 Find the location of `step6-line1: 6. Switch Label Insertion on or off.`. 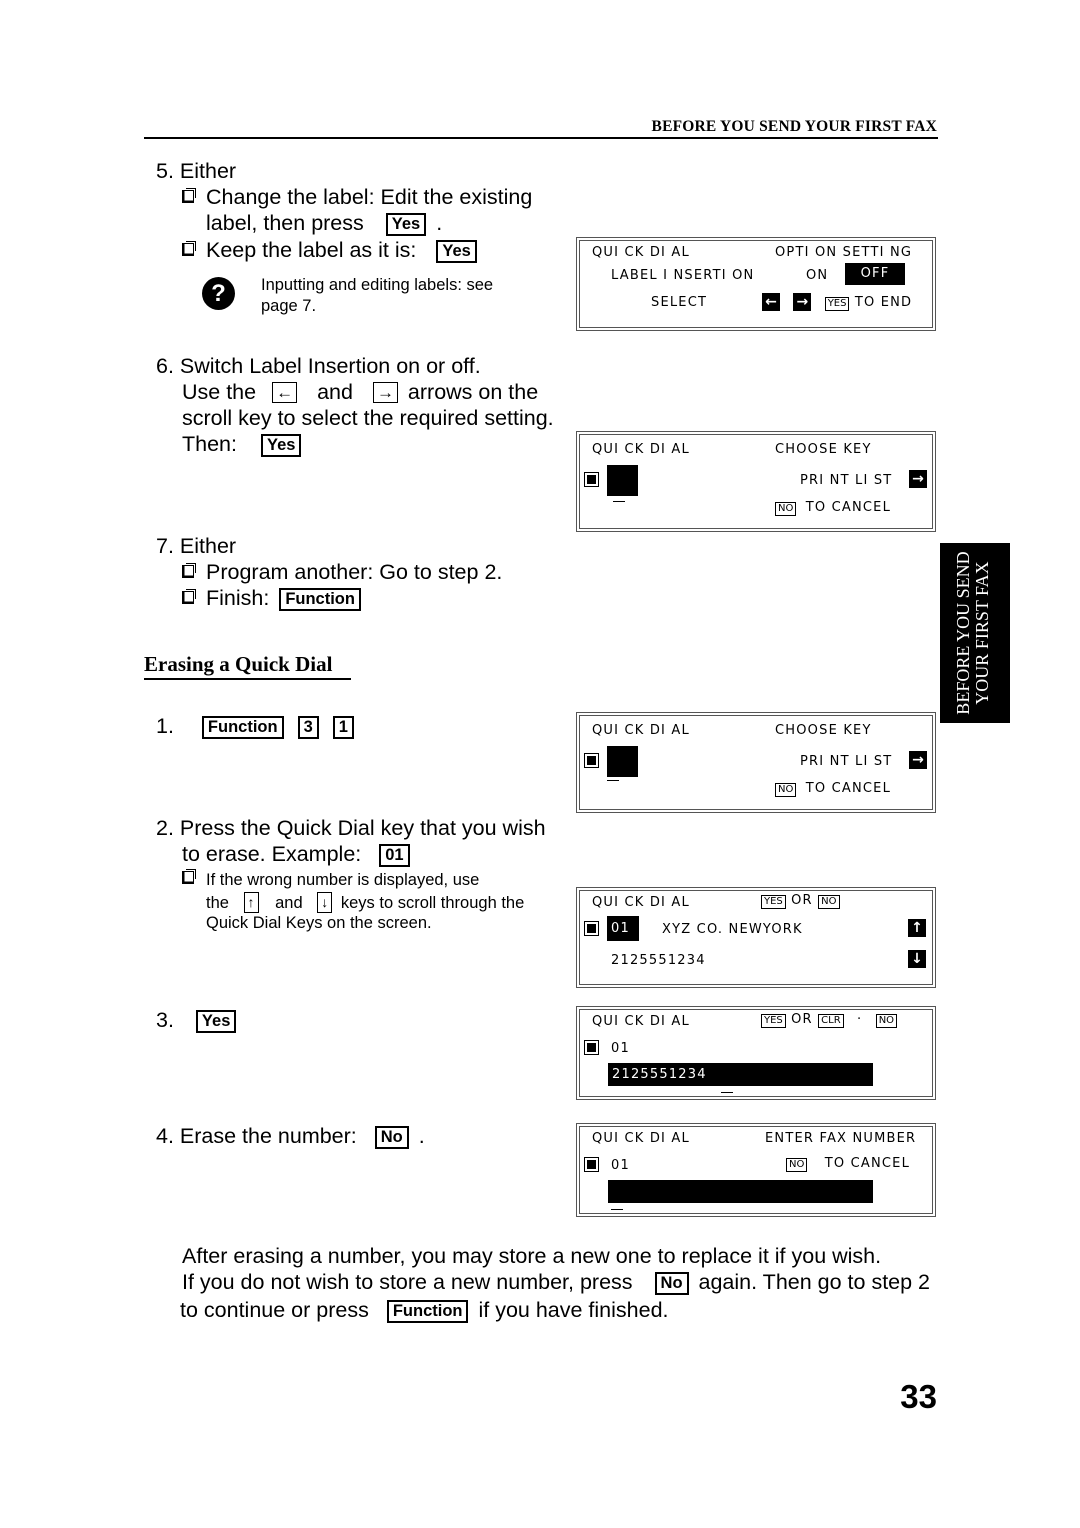

step6-line1: 6. Switch Label Insertion on or off. is located at coordinates (318, 366).